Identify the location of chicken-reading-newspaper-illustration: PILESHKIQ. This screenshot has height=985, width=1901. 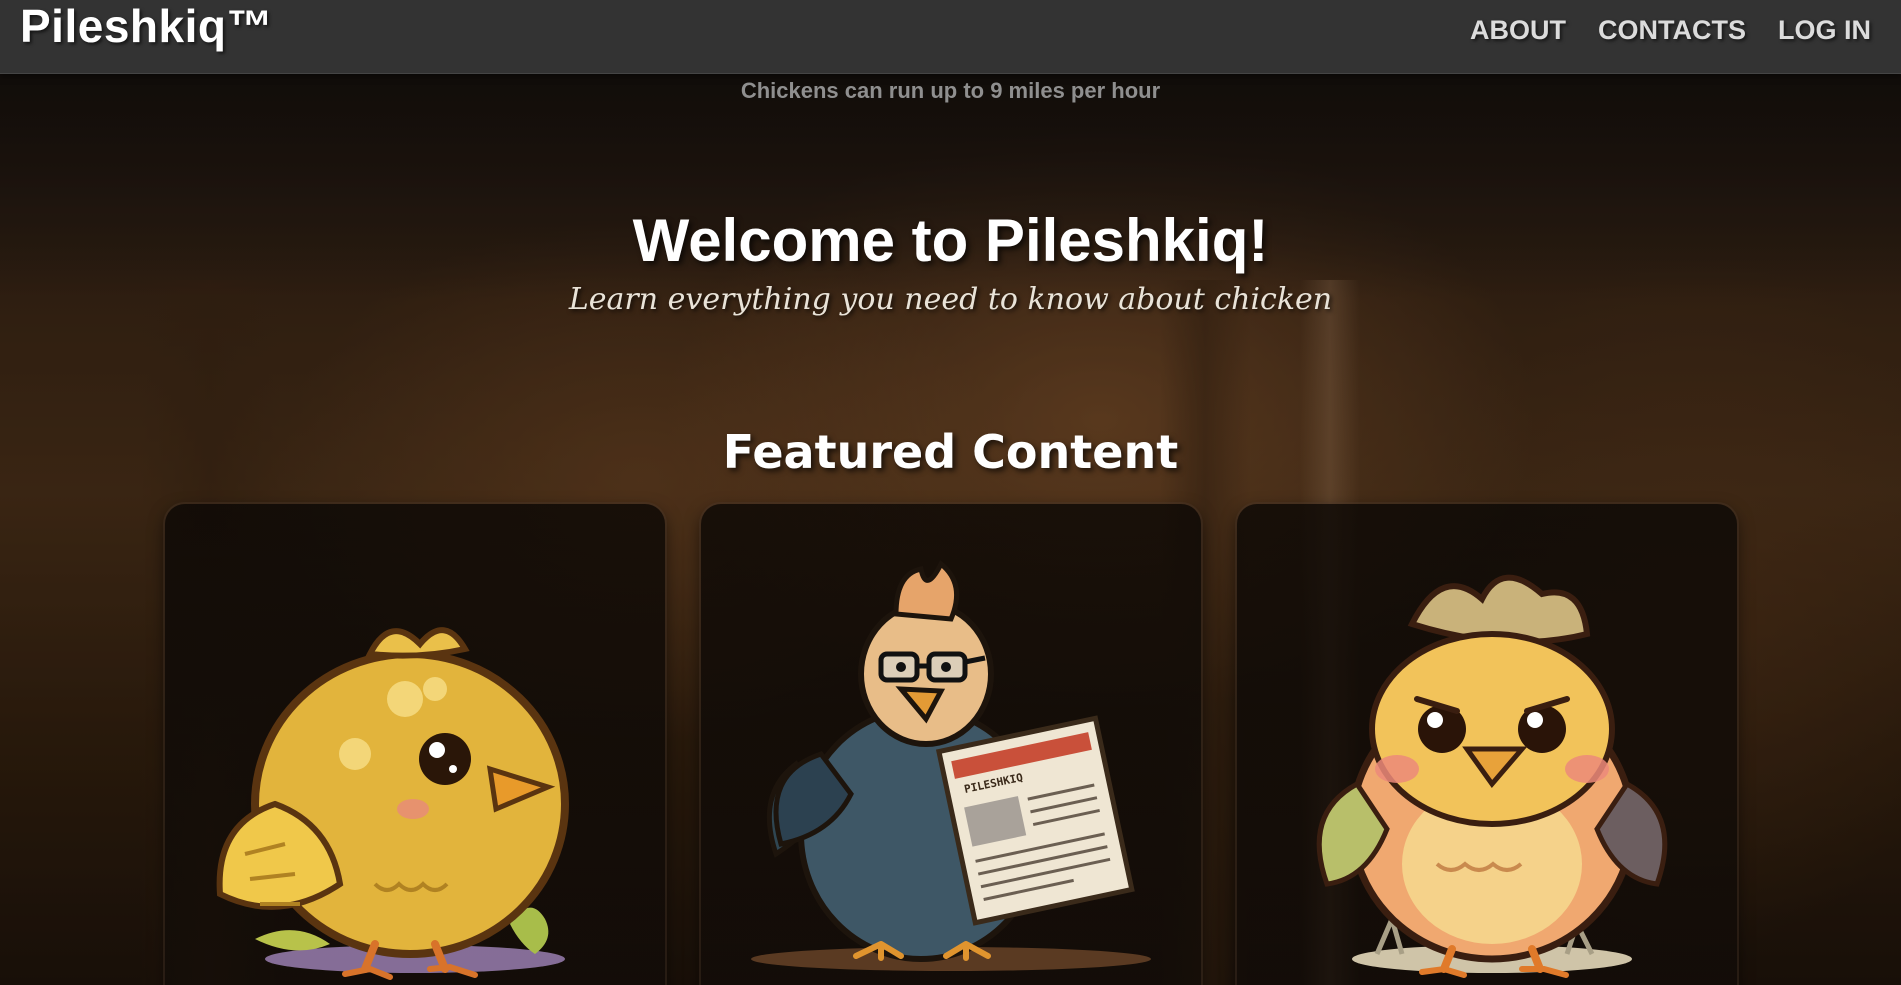
(951, 765).